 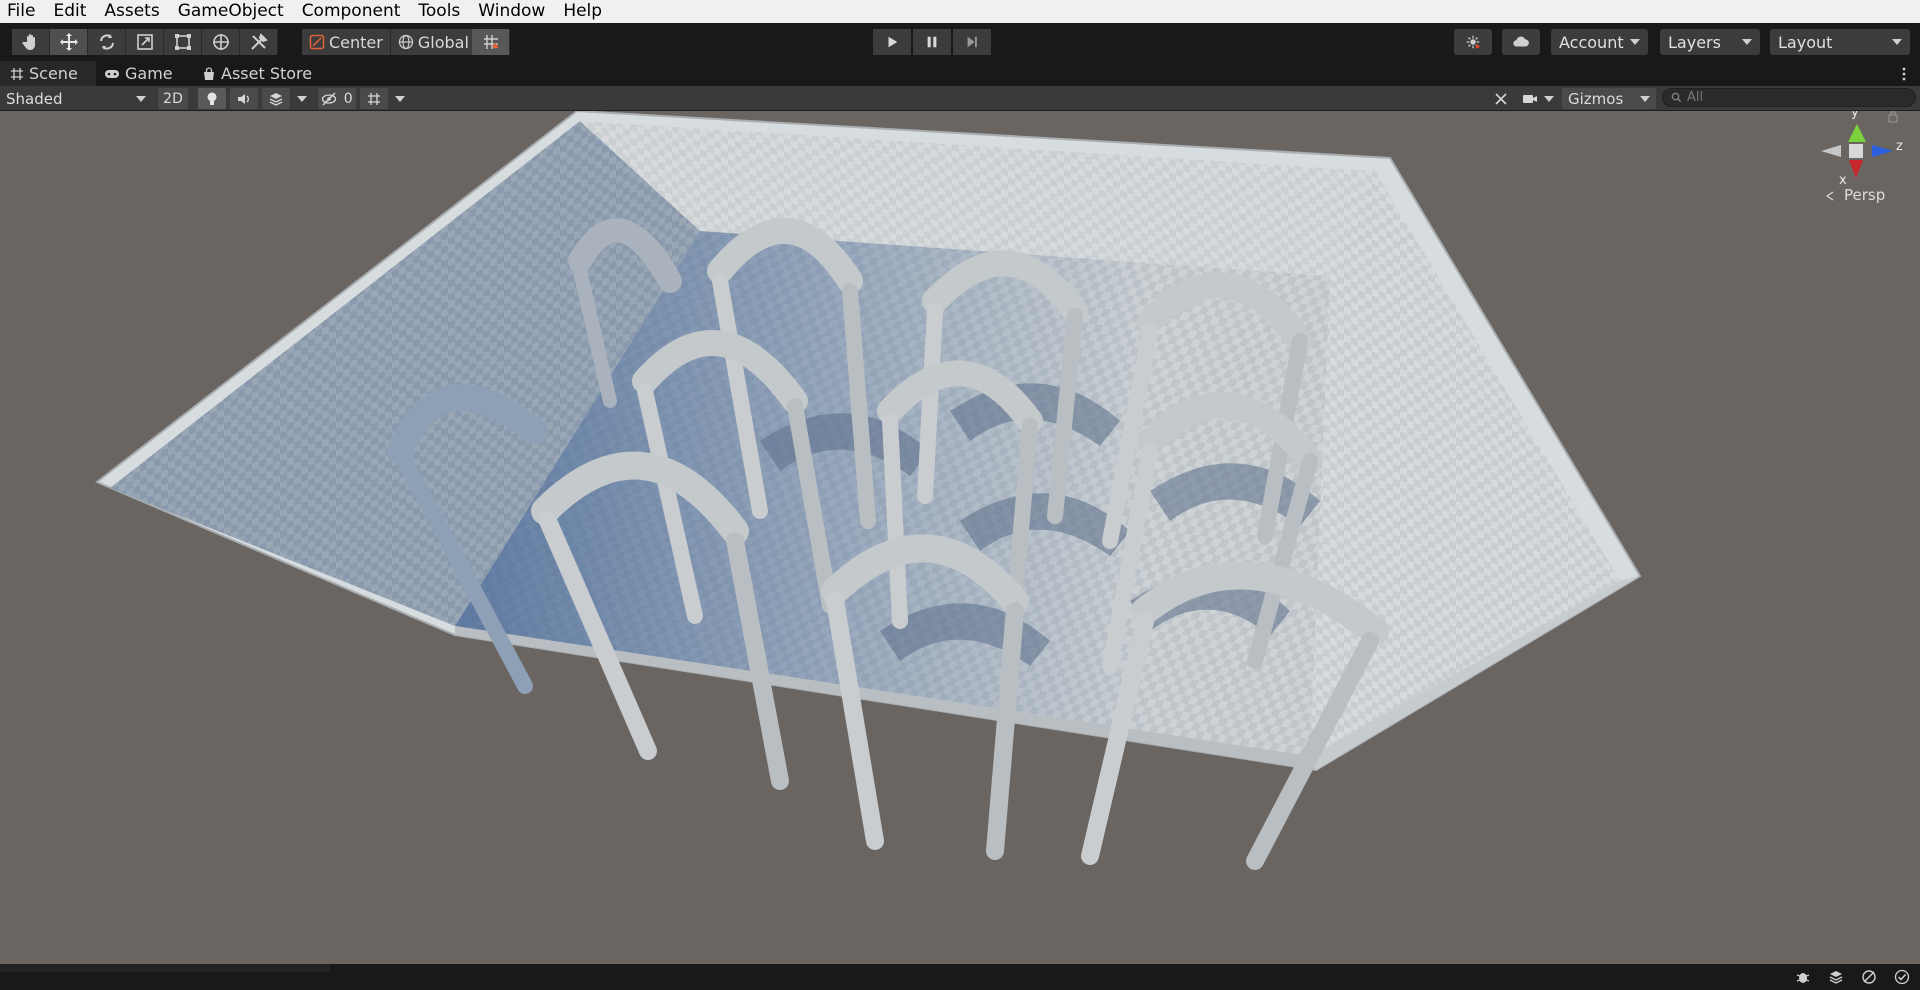 I want to click on pivot-center-label: Center, so click(x=356, y=42).